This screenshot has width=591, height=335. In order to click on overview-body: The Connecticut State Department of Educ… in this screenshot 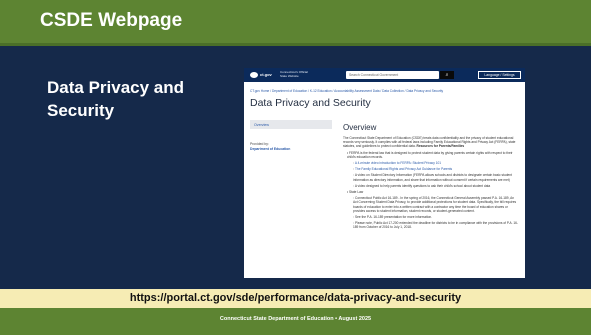, I will do `click(431, 184)`.